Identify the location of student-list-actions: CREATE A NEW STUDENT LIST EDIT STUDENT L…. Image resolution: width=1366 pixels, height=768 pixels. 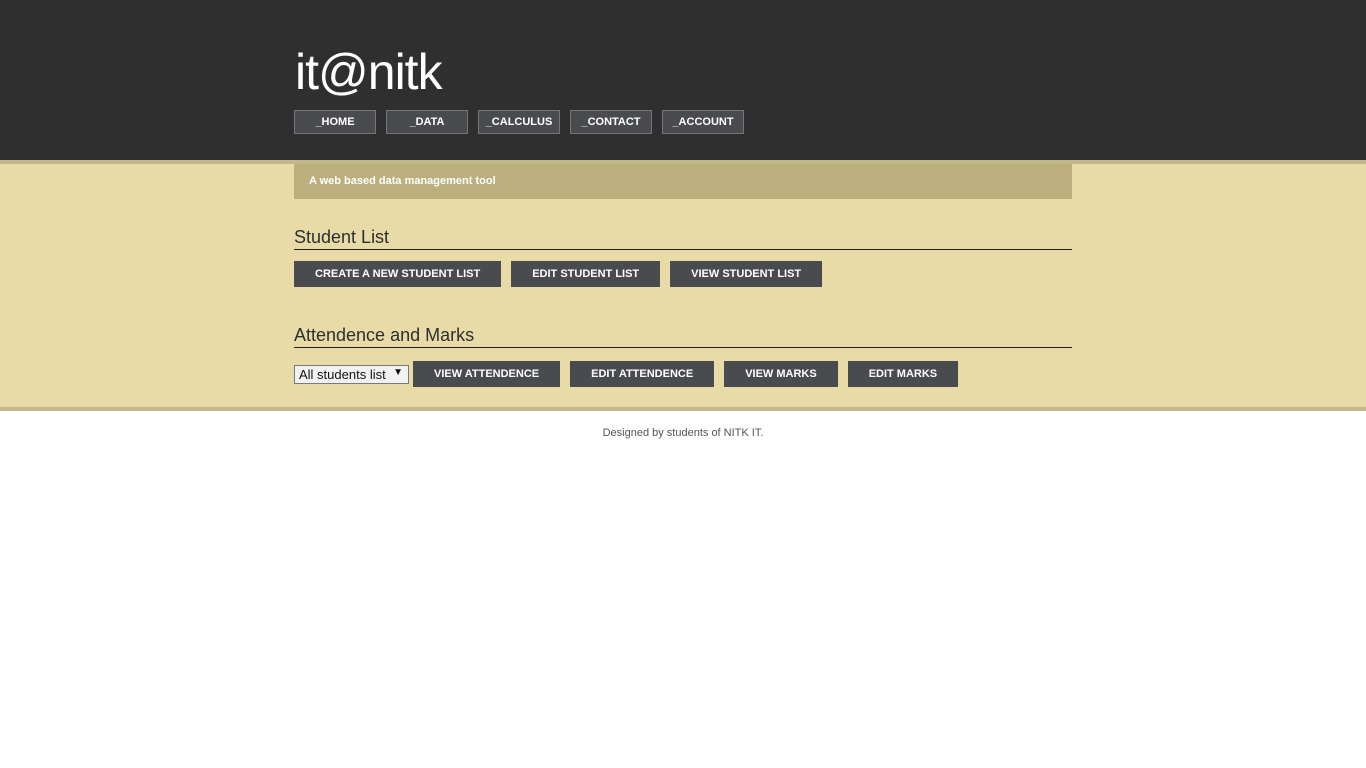
(563, 274).